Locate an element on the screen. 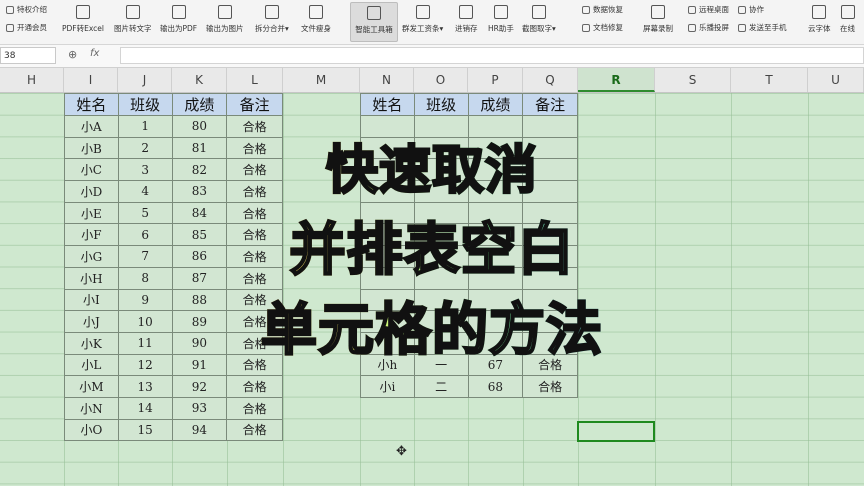  toolbox-icon is located at coordinates (374, 13).